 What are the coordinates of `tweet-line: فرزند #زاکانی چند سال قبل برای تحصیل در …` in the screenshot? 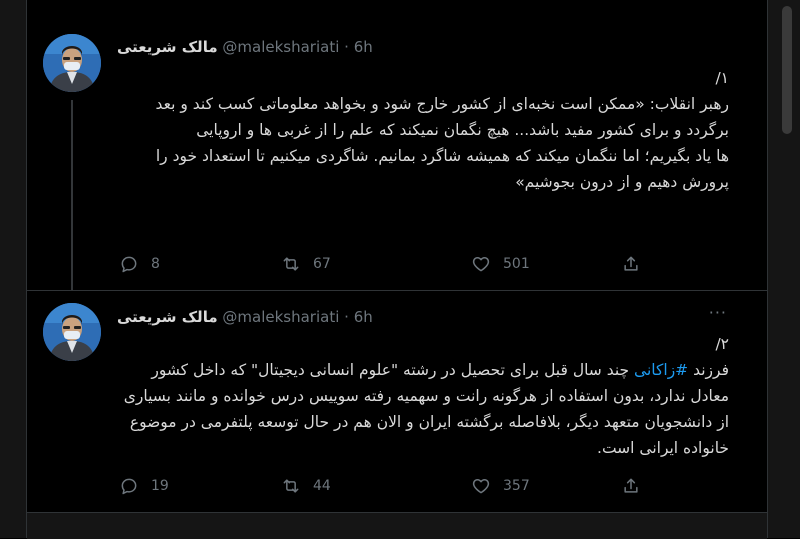 It's located at (424, 409).